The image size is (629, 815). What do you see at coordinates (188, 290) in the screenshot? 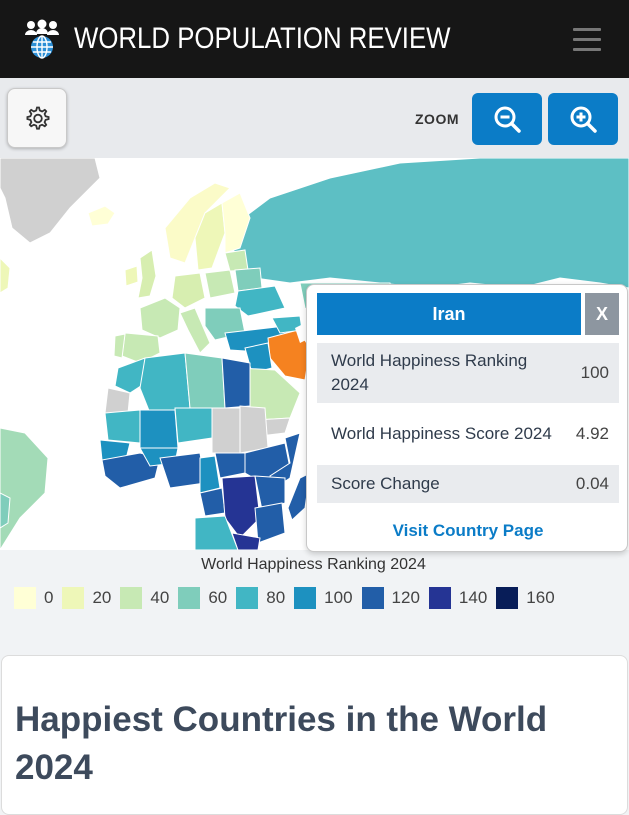
I see `country-germany` at bounding box center [188, 290].